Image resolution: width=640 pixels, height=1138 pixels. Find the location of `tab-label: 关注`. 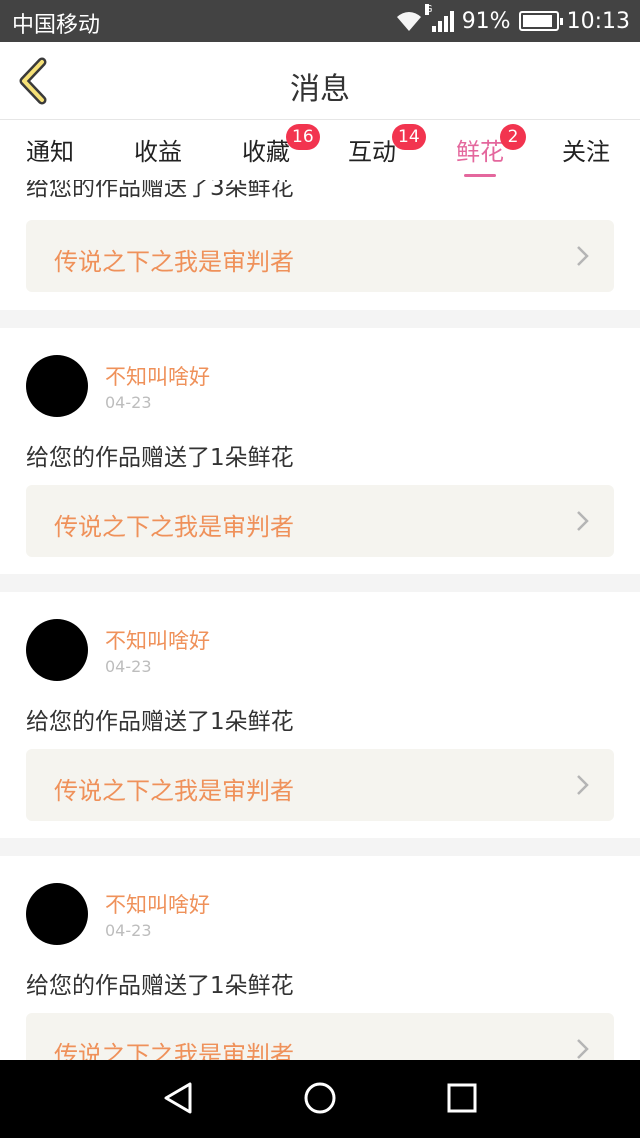

tab-label: 关注 is located at coordinates (586, 152).